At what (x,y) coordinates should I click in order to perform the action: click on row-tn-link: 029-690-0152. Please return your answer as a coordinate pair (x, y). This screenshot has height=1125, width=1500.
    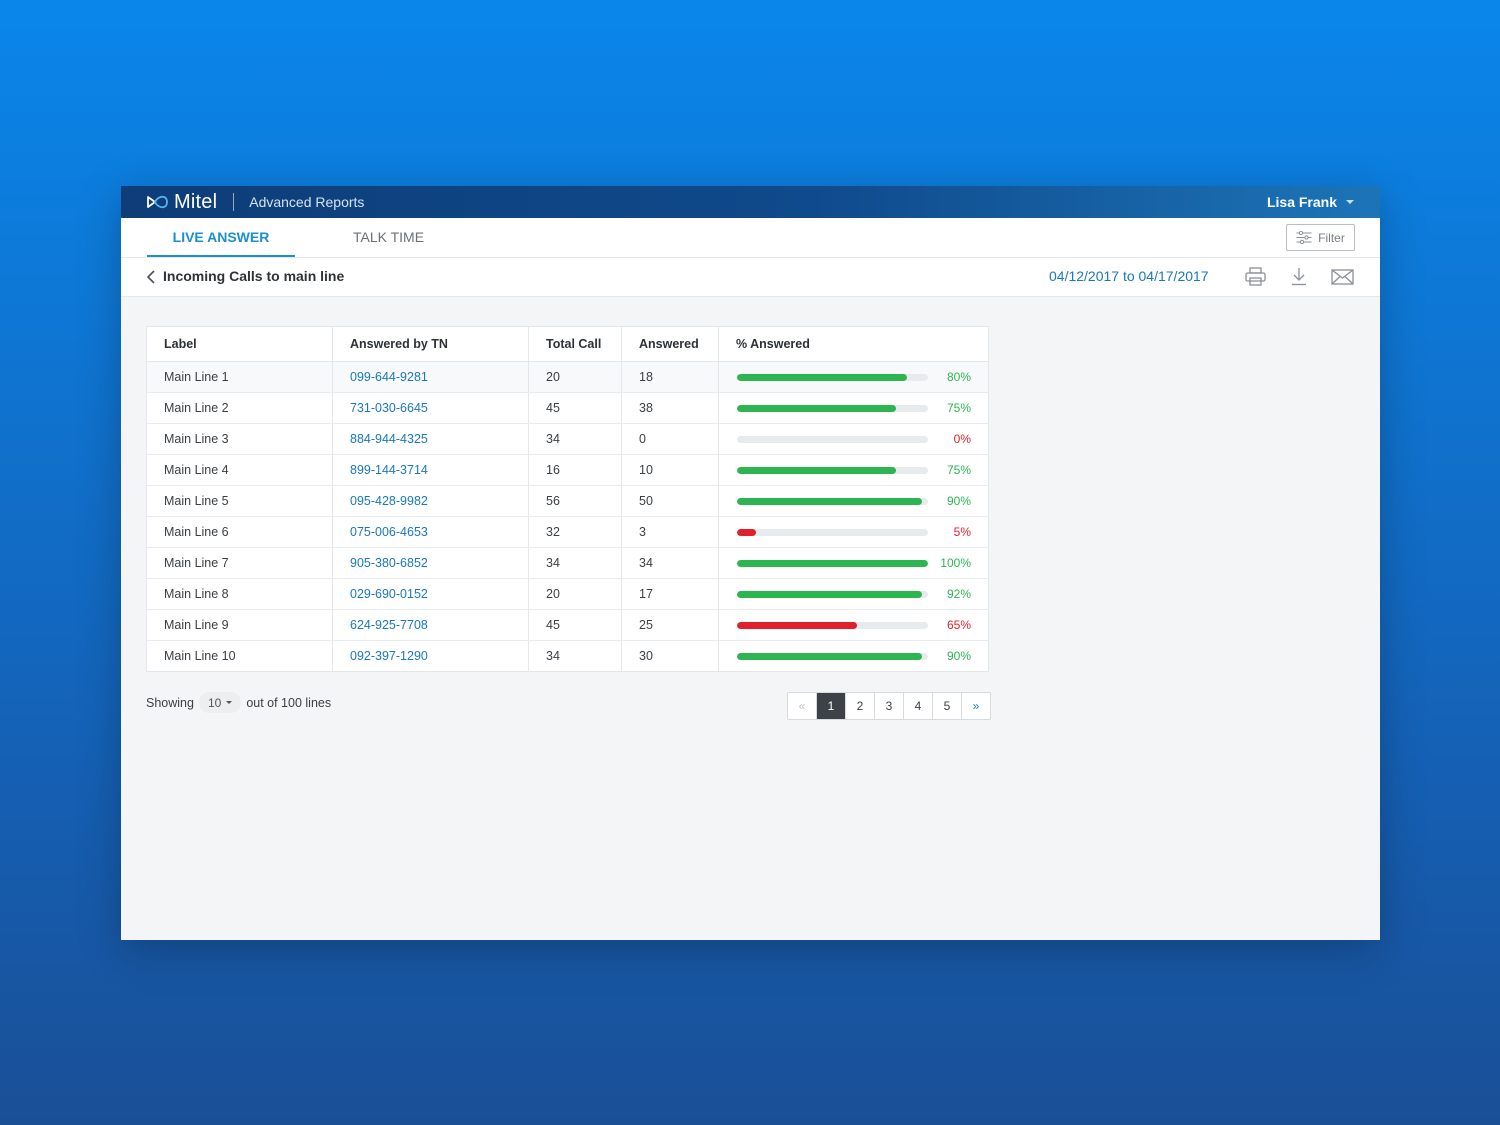
    Looking at the image, I should click on (430, 594).